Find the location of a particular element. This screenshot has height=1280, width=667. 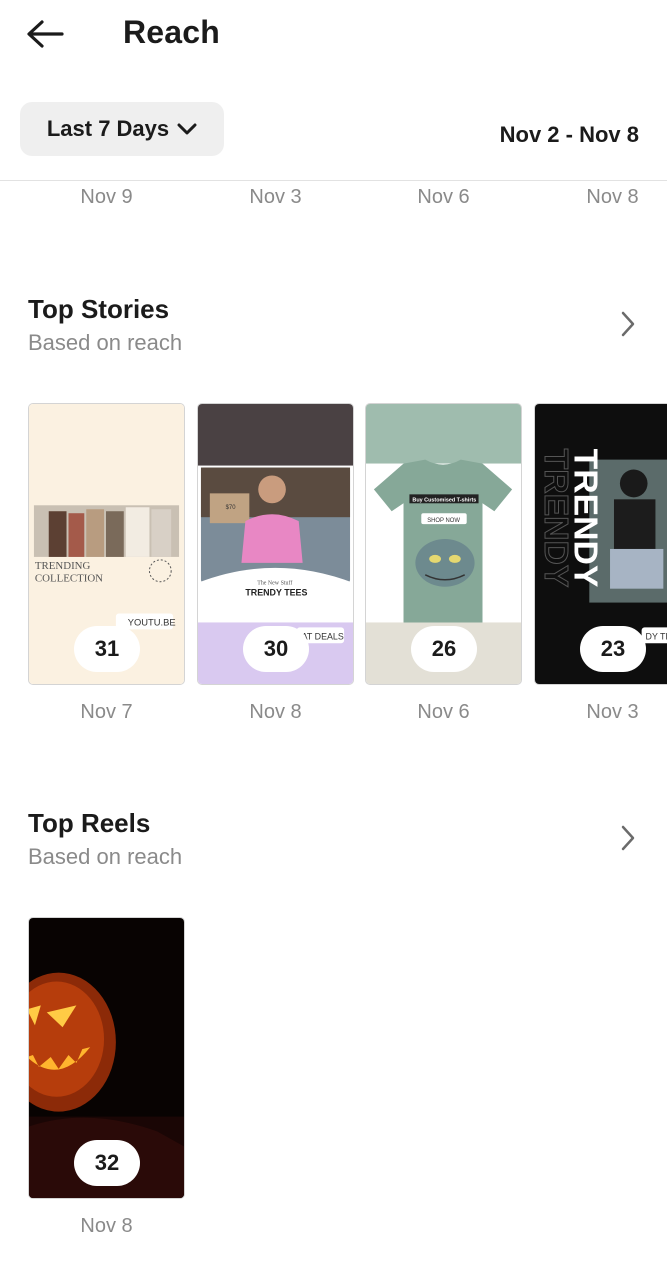

page-title: Reach is located at coordinates (172, 32).